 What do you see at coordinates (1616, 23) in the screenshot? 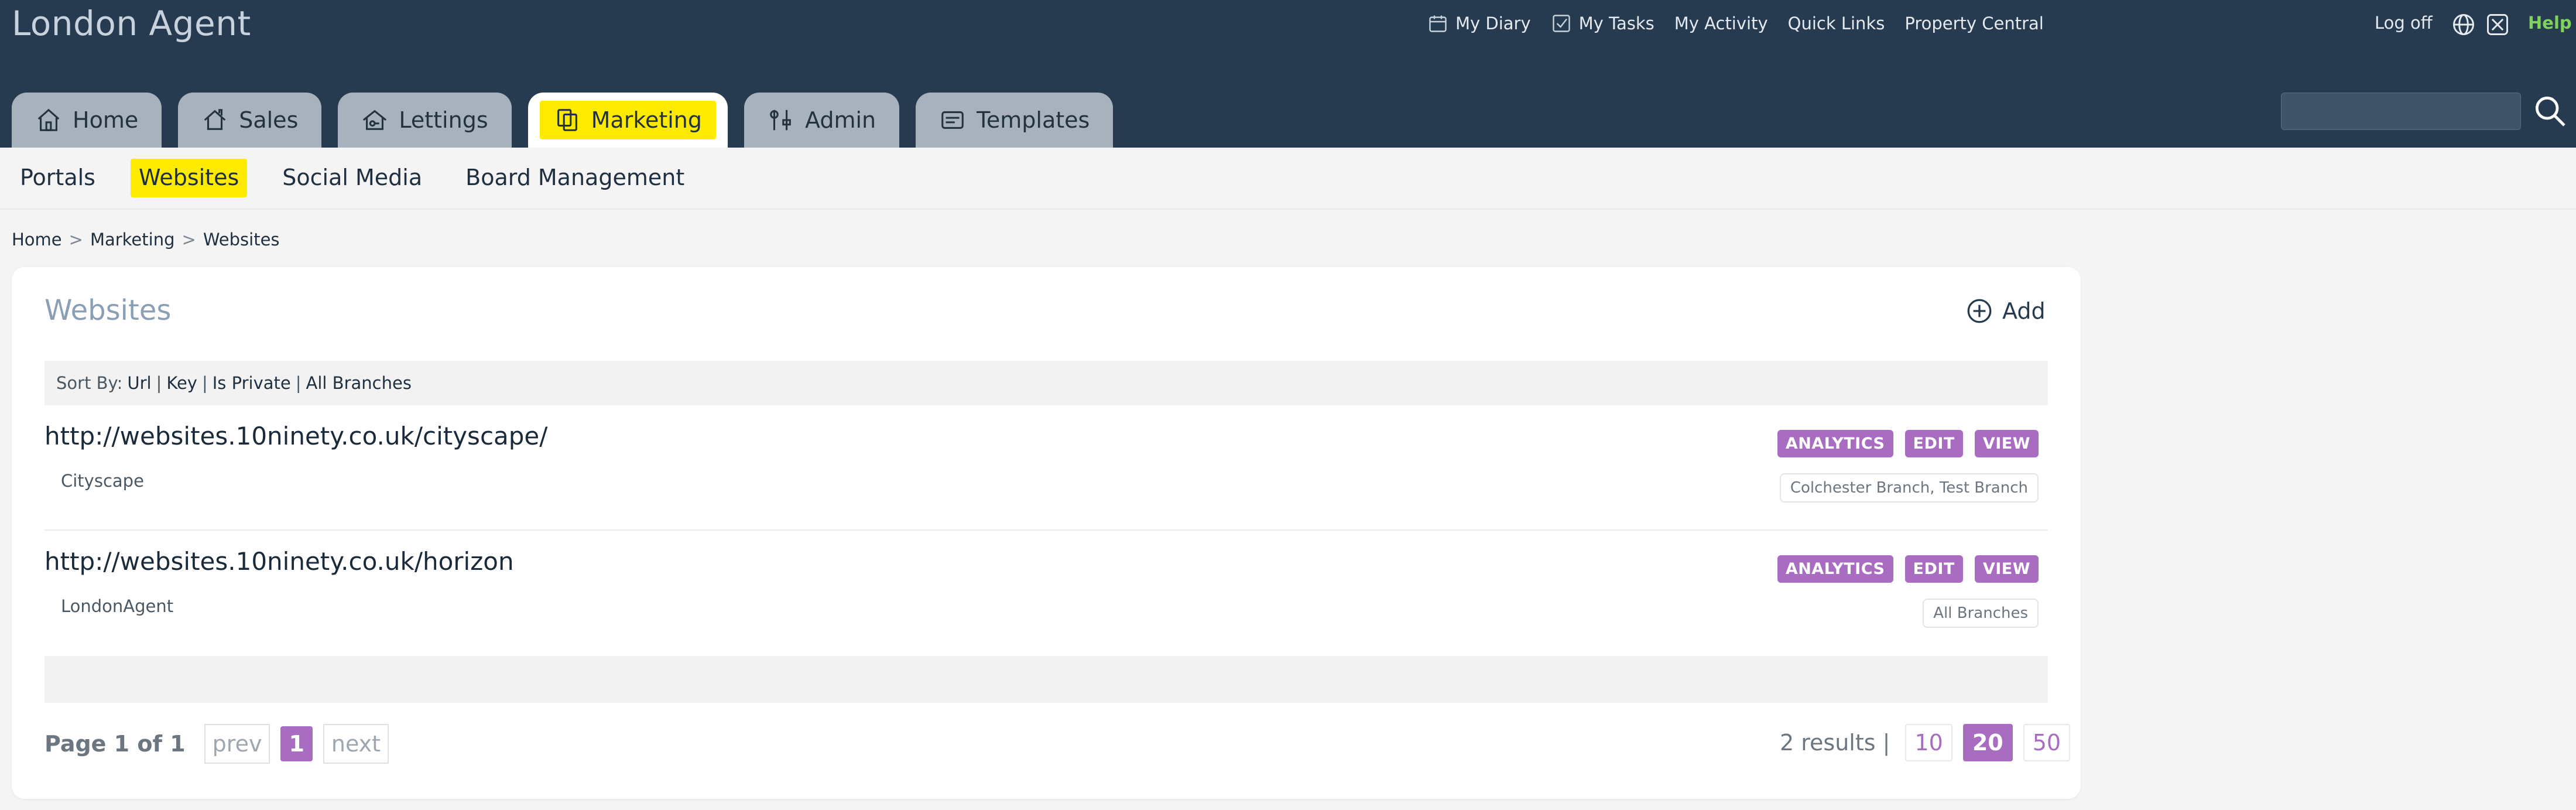
I see `my-tasks-label: My Tasks` at bounding box center [1616, 23].